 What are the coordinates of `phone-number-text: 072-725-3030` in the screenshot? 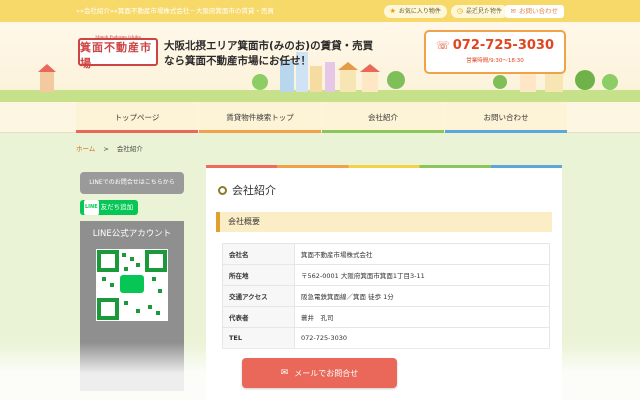 It's located at (503, 45).